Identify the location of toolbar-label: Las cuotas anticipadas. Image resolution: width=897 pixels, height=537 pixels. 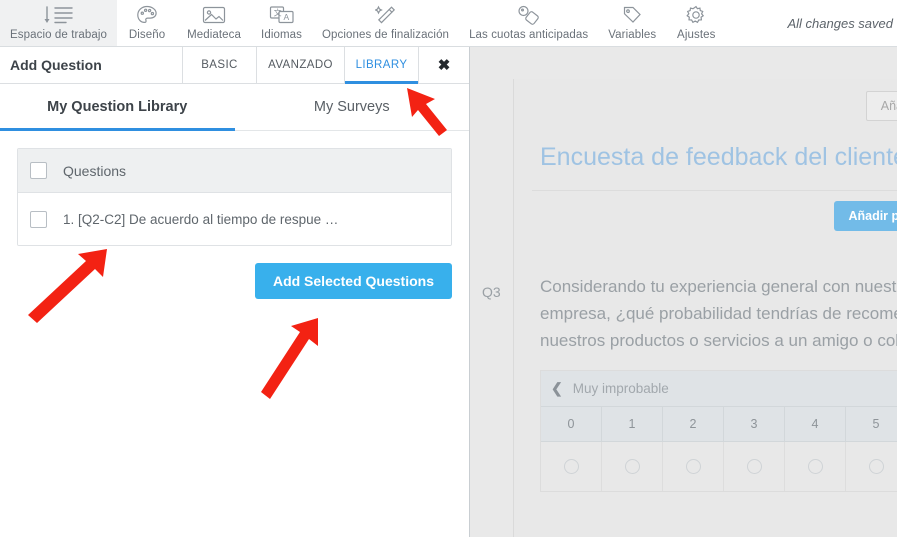
(529, 35).